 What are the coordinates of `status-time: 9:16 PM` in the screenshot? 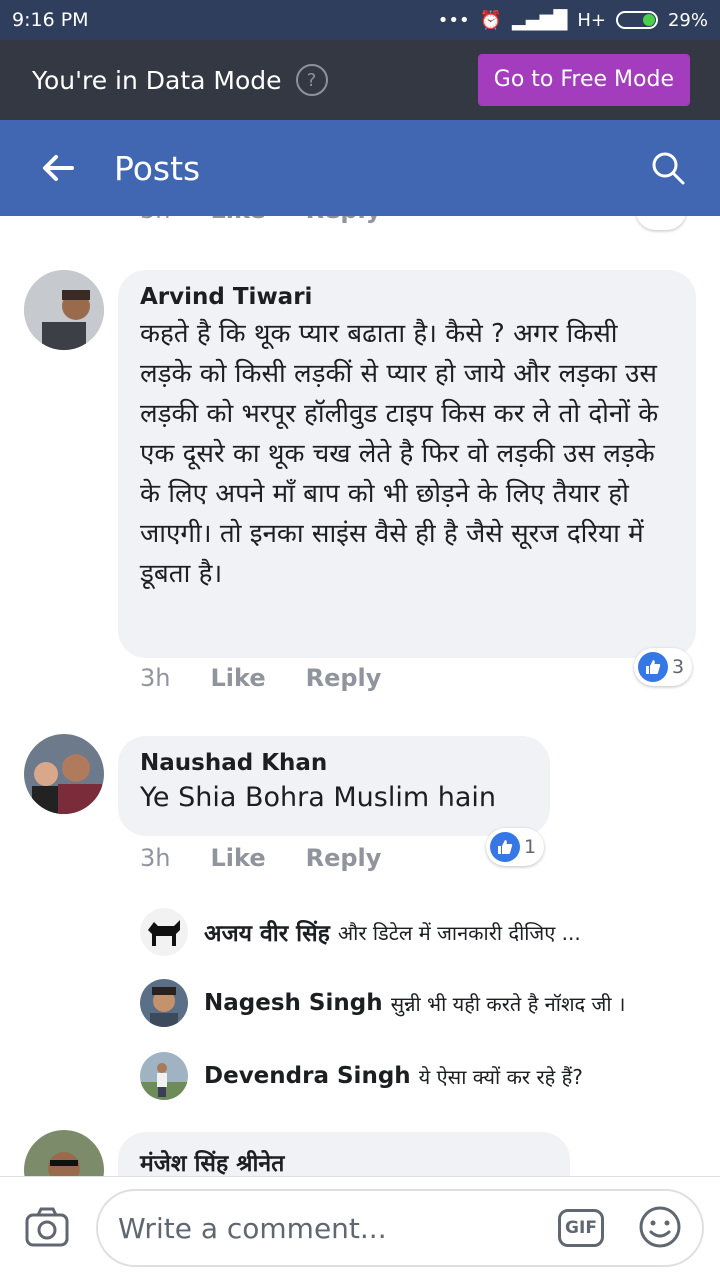 It's located at (50, 20).